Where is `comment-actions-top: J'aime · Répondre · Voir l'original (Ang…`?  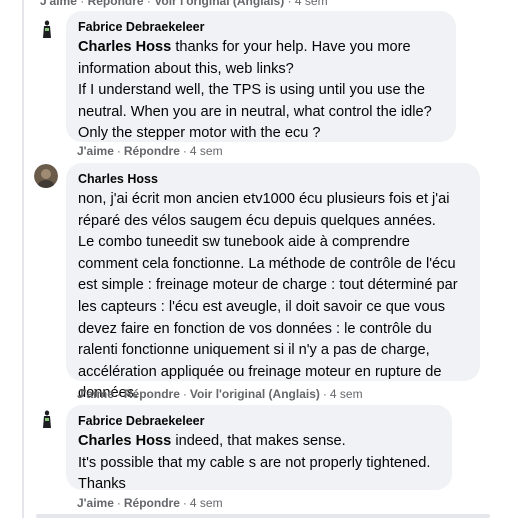 comment-actions-top: J'aime · Répondre · Voir l'original (Ang… is located at coordinates (184, 4).